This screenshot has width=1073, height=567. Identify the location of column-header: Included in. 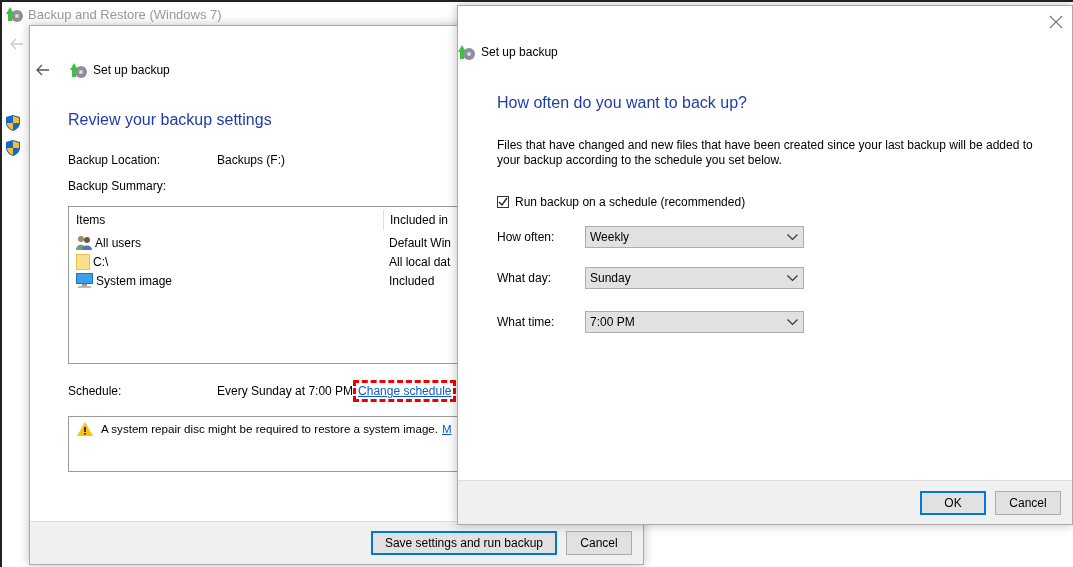
(419, 220).